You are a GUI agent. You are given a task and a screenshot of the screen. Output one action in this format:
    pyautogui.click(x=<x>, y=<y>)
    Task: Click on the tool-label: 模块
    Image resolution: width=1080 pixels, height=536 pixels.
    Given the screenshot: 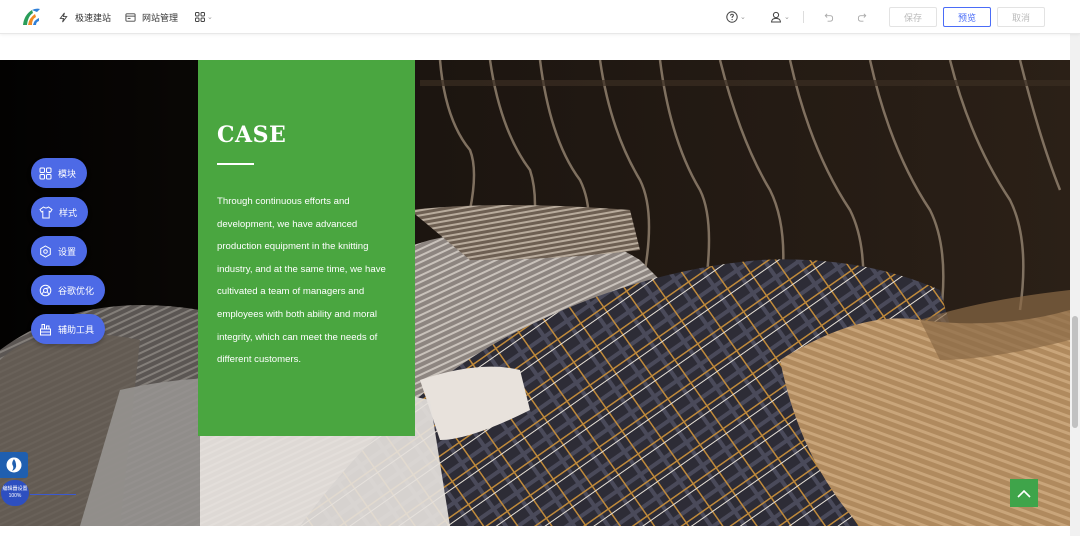 What is the action you would take?
    pyautogui.click(x=67, y=173)
    